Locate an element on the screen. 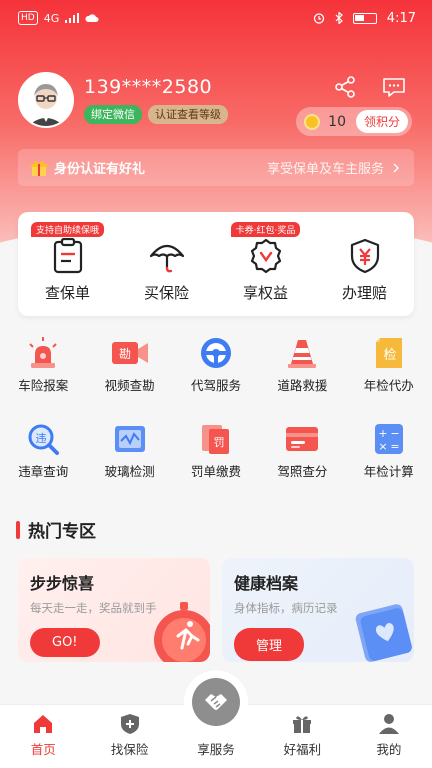 This screenshot has width=432, height=768. get-points-button: 领积分 is located at coordinates (381, 121).